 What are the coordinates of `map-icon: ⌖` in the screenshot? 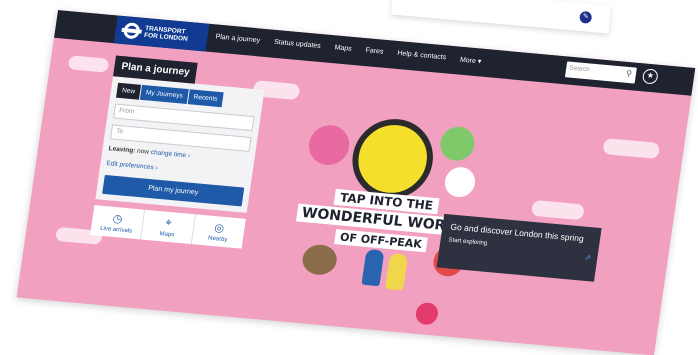 It's located at (168, 223).